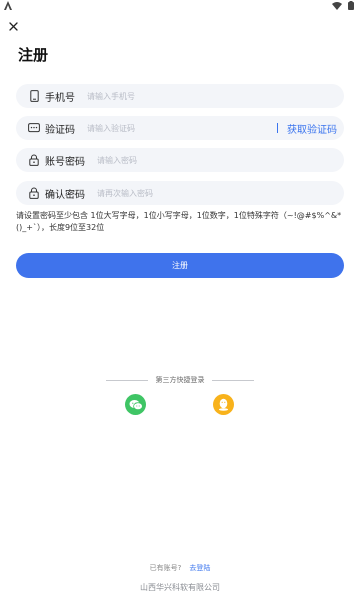 This screenshot has width=360, height=600. I want to click on code-divider, so click(277, 128).